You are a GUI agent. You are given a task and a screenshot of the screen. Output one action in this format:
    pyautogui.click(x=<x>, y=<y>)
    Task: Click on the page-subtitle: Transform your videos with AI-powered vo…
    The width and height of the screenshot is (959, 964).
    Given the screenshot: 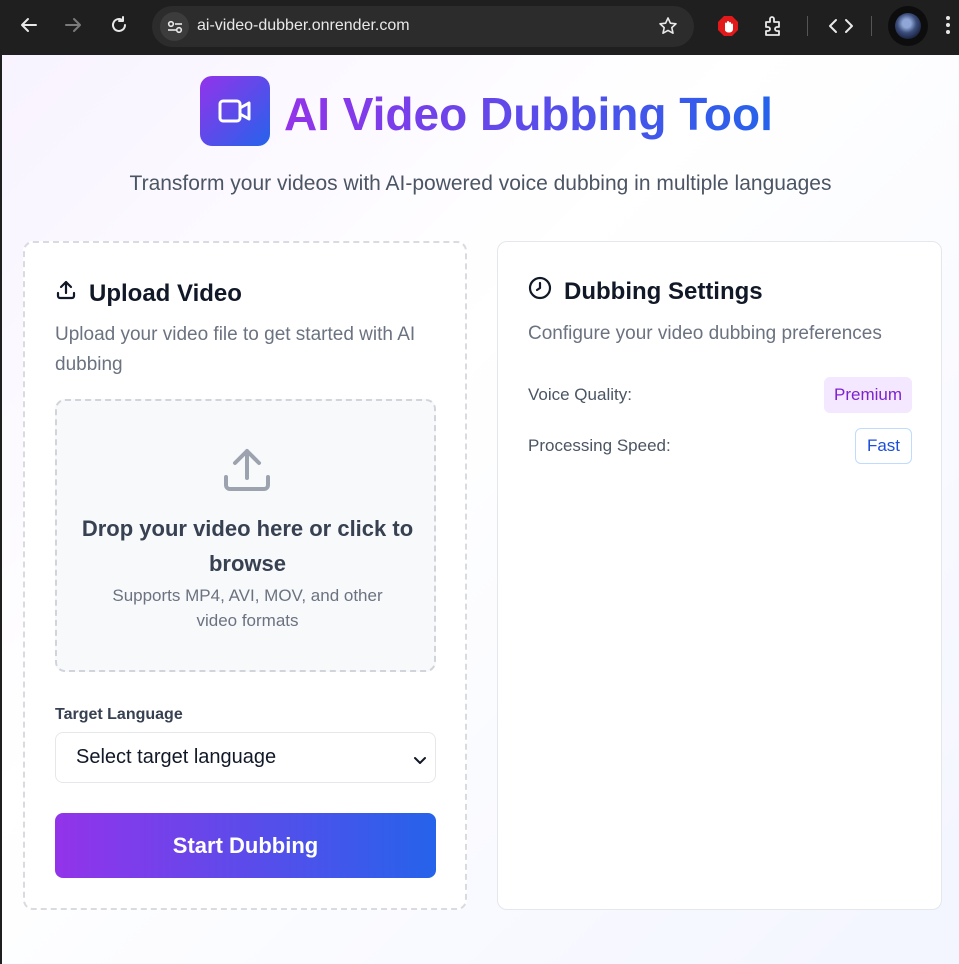 What is the action you would take?
    pyautogui.click(x=480, y=183)
    